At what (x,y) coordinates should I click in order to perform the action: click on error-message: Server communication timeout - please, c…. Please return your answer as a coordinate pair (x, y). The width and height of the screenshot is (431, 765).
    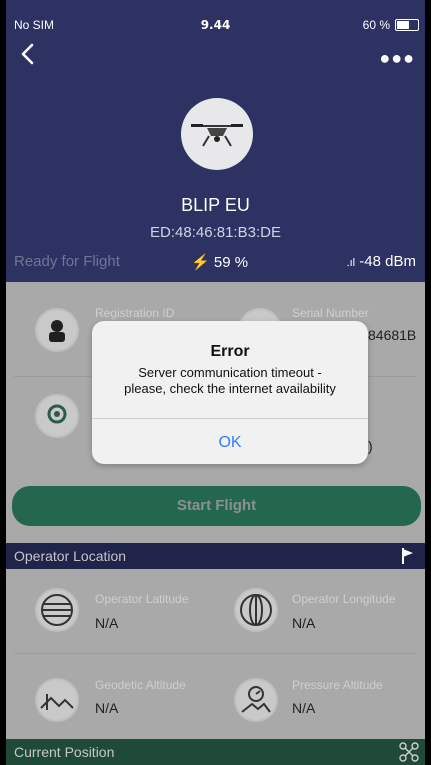
    Looking at the image, I should click on (230, 380).